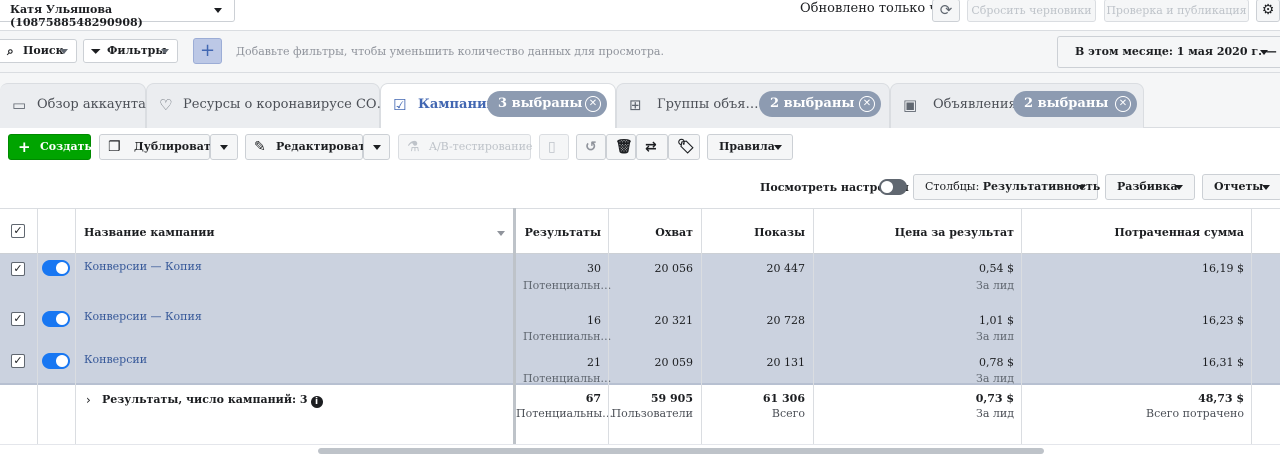 The height and width of the screenshot is (455, 1280). What do you see at coordinates (996, 362) in the screenshot?
I see `cost-per-result-value: 0,78 $` at bounding box center [996, 362].